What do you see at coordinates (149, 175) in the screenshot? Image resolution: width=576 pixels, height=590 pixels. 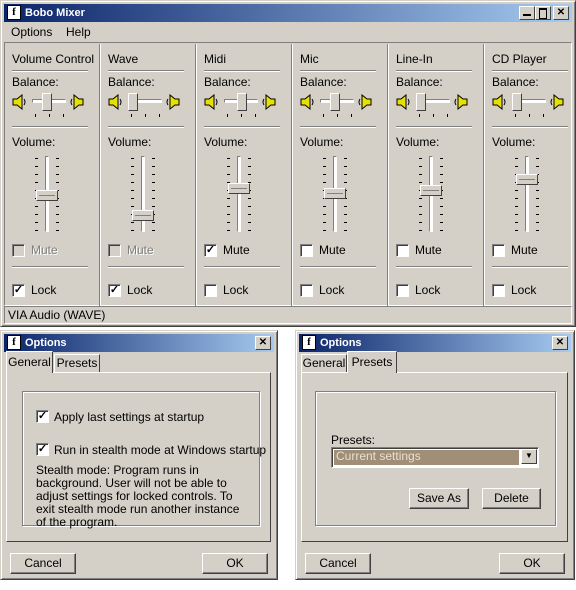 I see `channel-strip: Wave Balance: Volume: Mute ✓ Lock` at bounding box center [149, 175].